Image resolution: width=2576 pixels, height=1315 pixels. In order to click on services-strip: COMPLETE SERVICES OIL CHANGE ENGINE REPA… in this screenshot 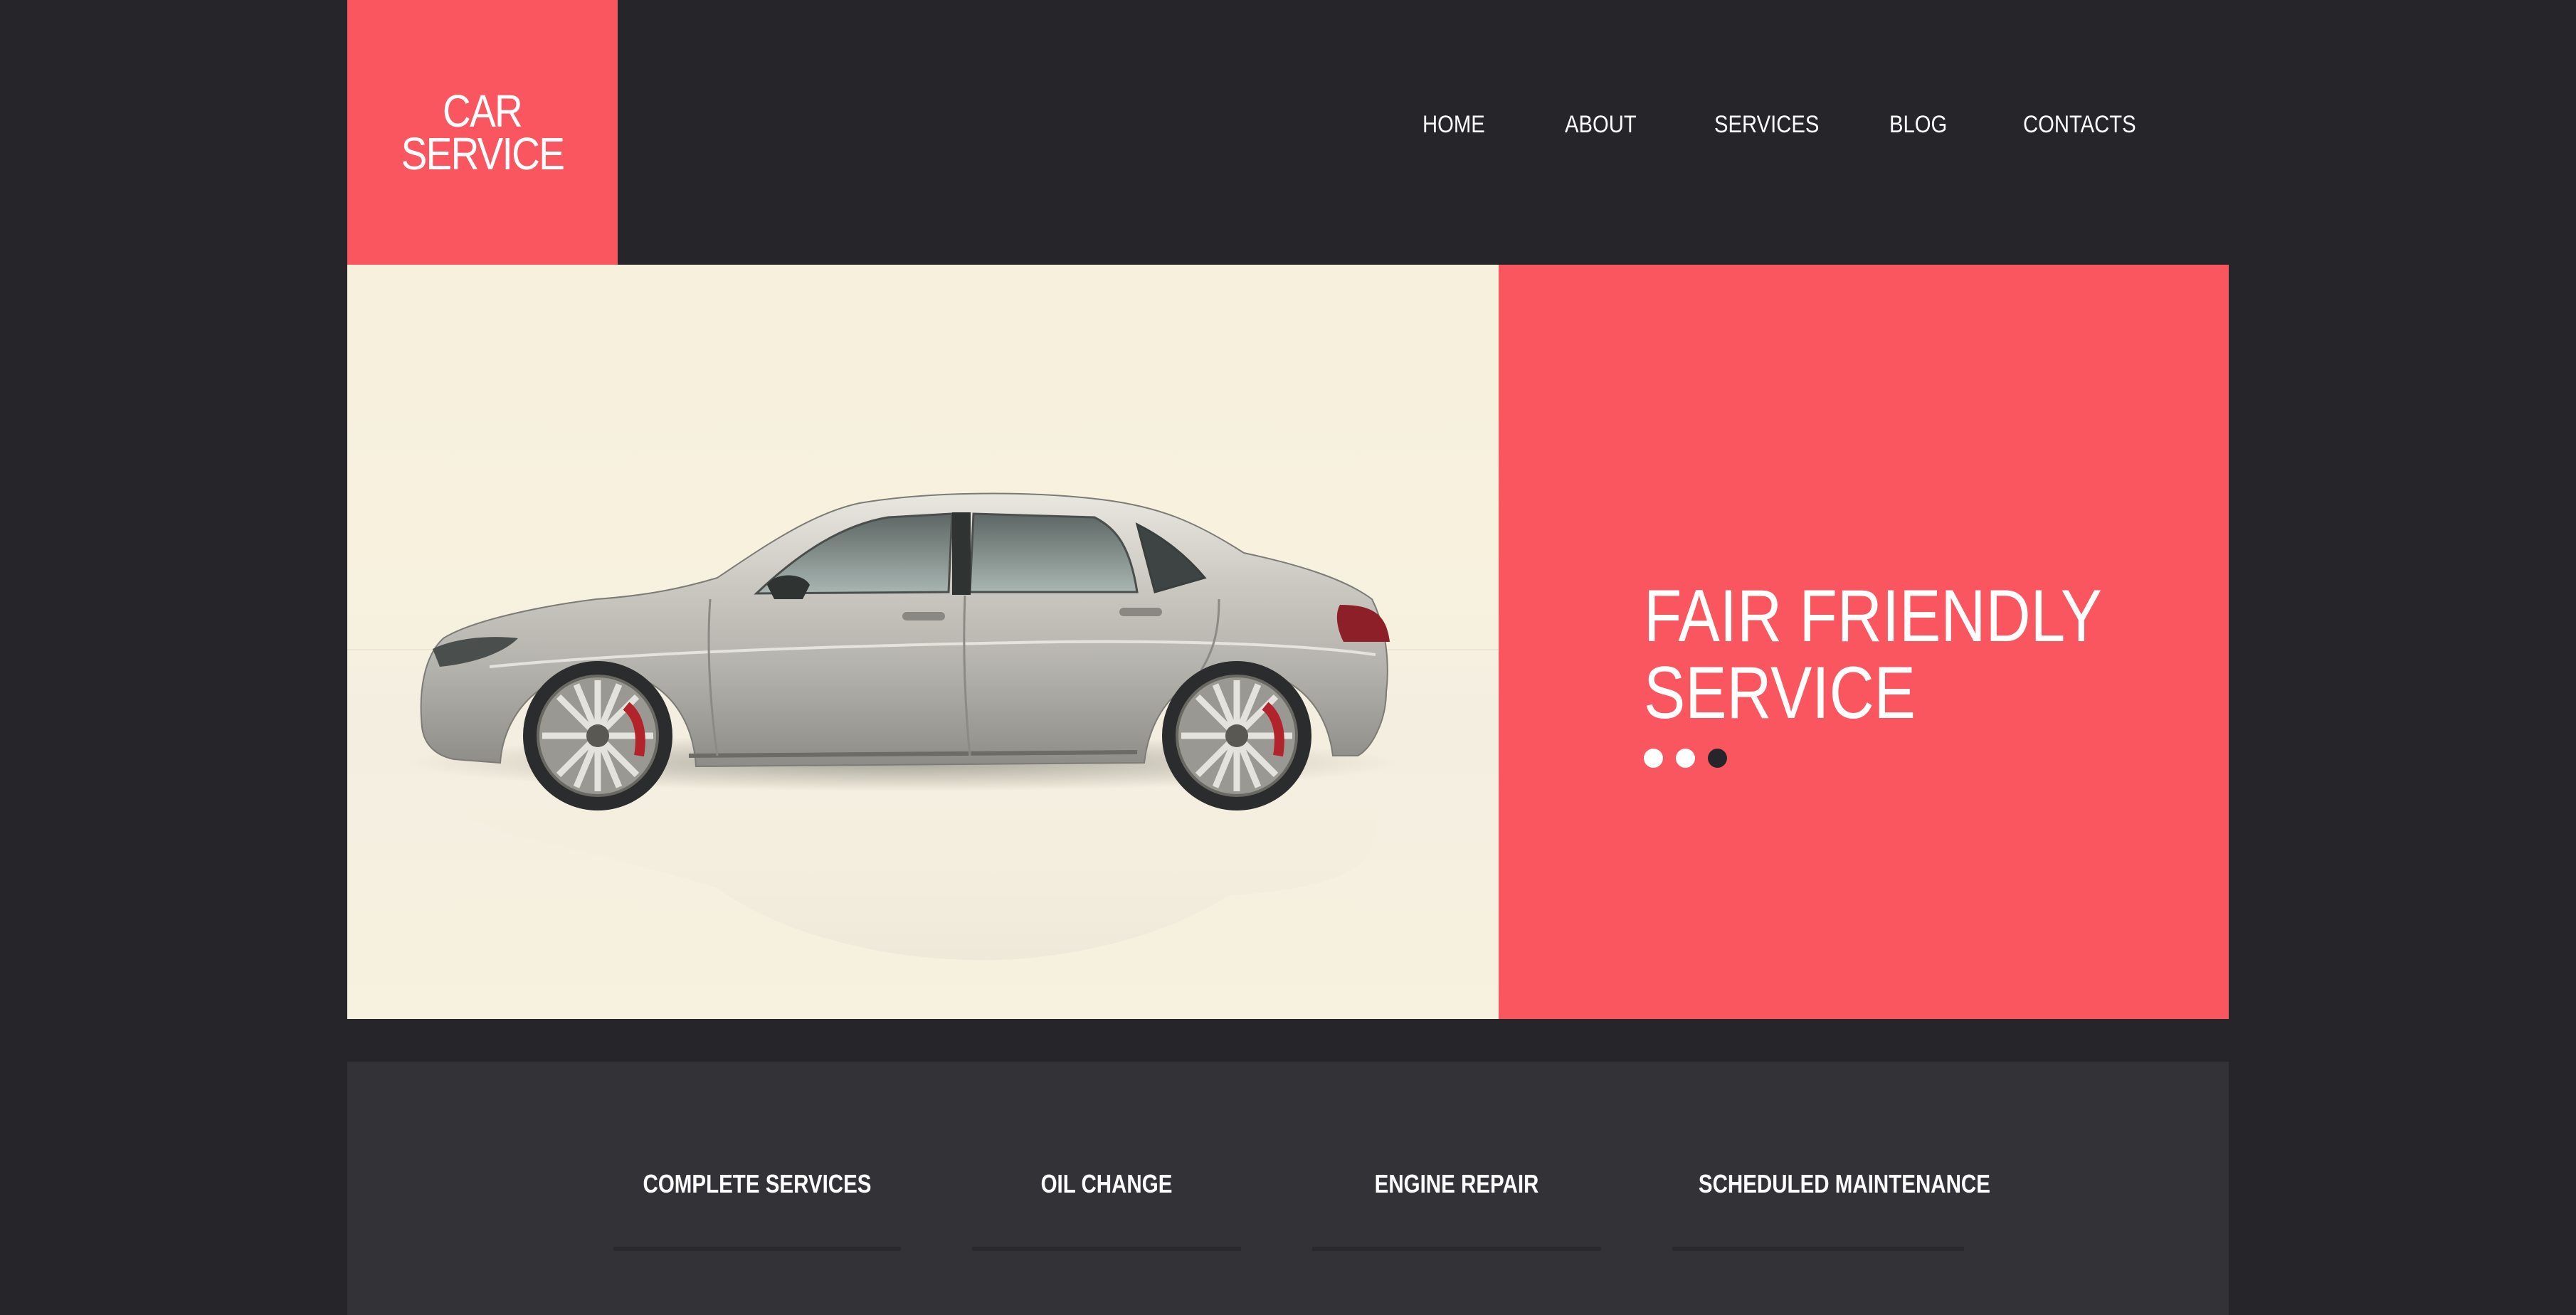, I will do `click(1288, 1188)`.